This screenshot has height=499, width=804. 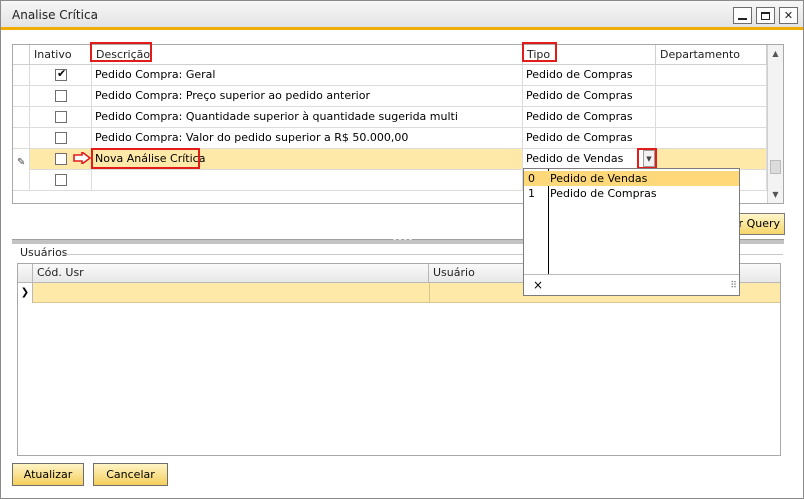 What do you see at coordinates (307, 75) in the screenshot?
I see `descricao-cell: Pedido Compra: Geral` at bounding box center [307, 75].